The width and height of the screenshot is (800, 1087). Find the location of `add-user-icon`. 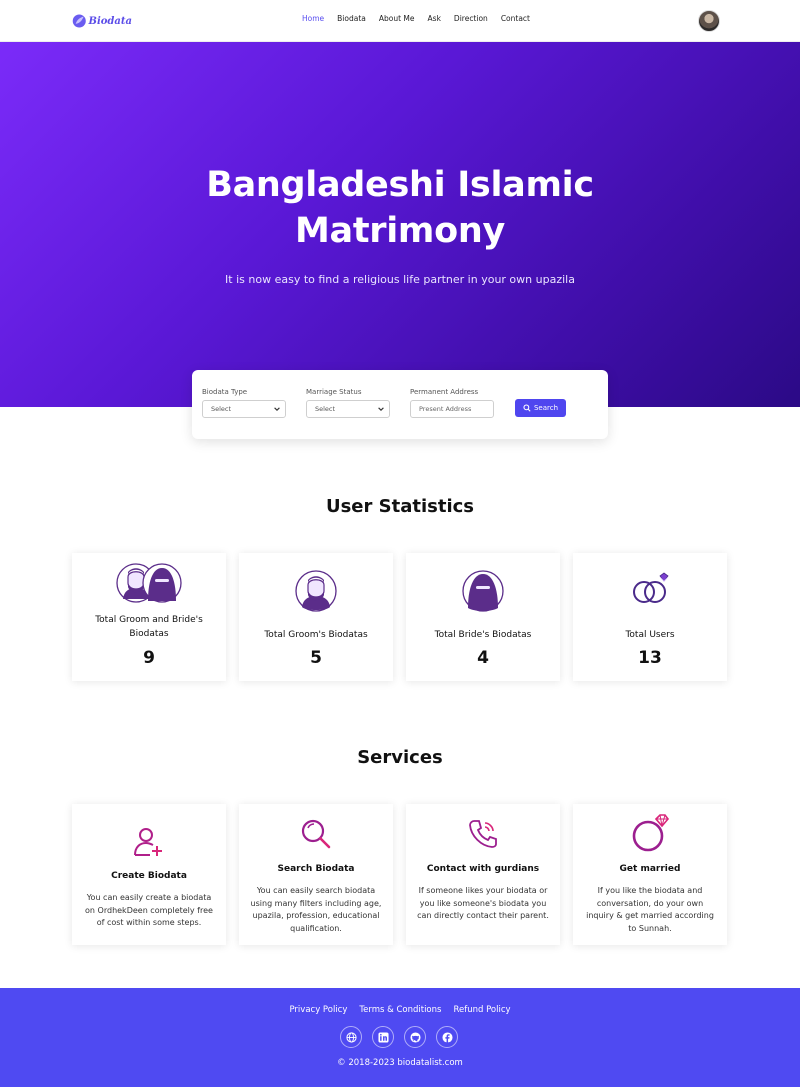

add-user-icon is located at coordinates (149, 842).